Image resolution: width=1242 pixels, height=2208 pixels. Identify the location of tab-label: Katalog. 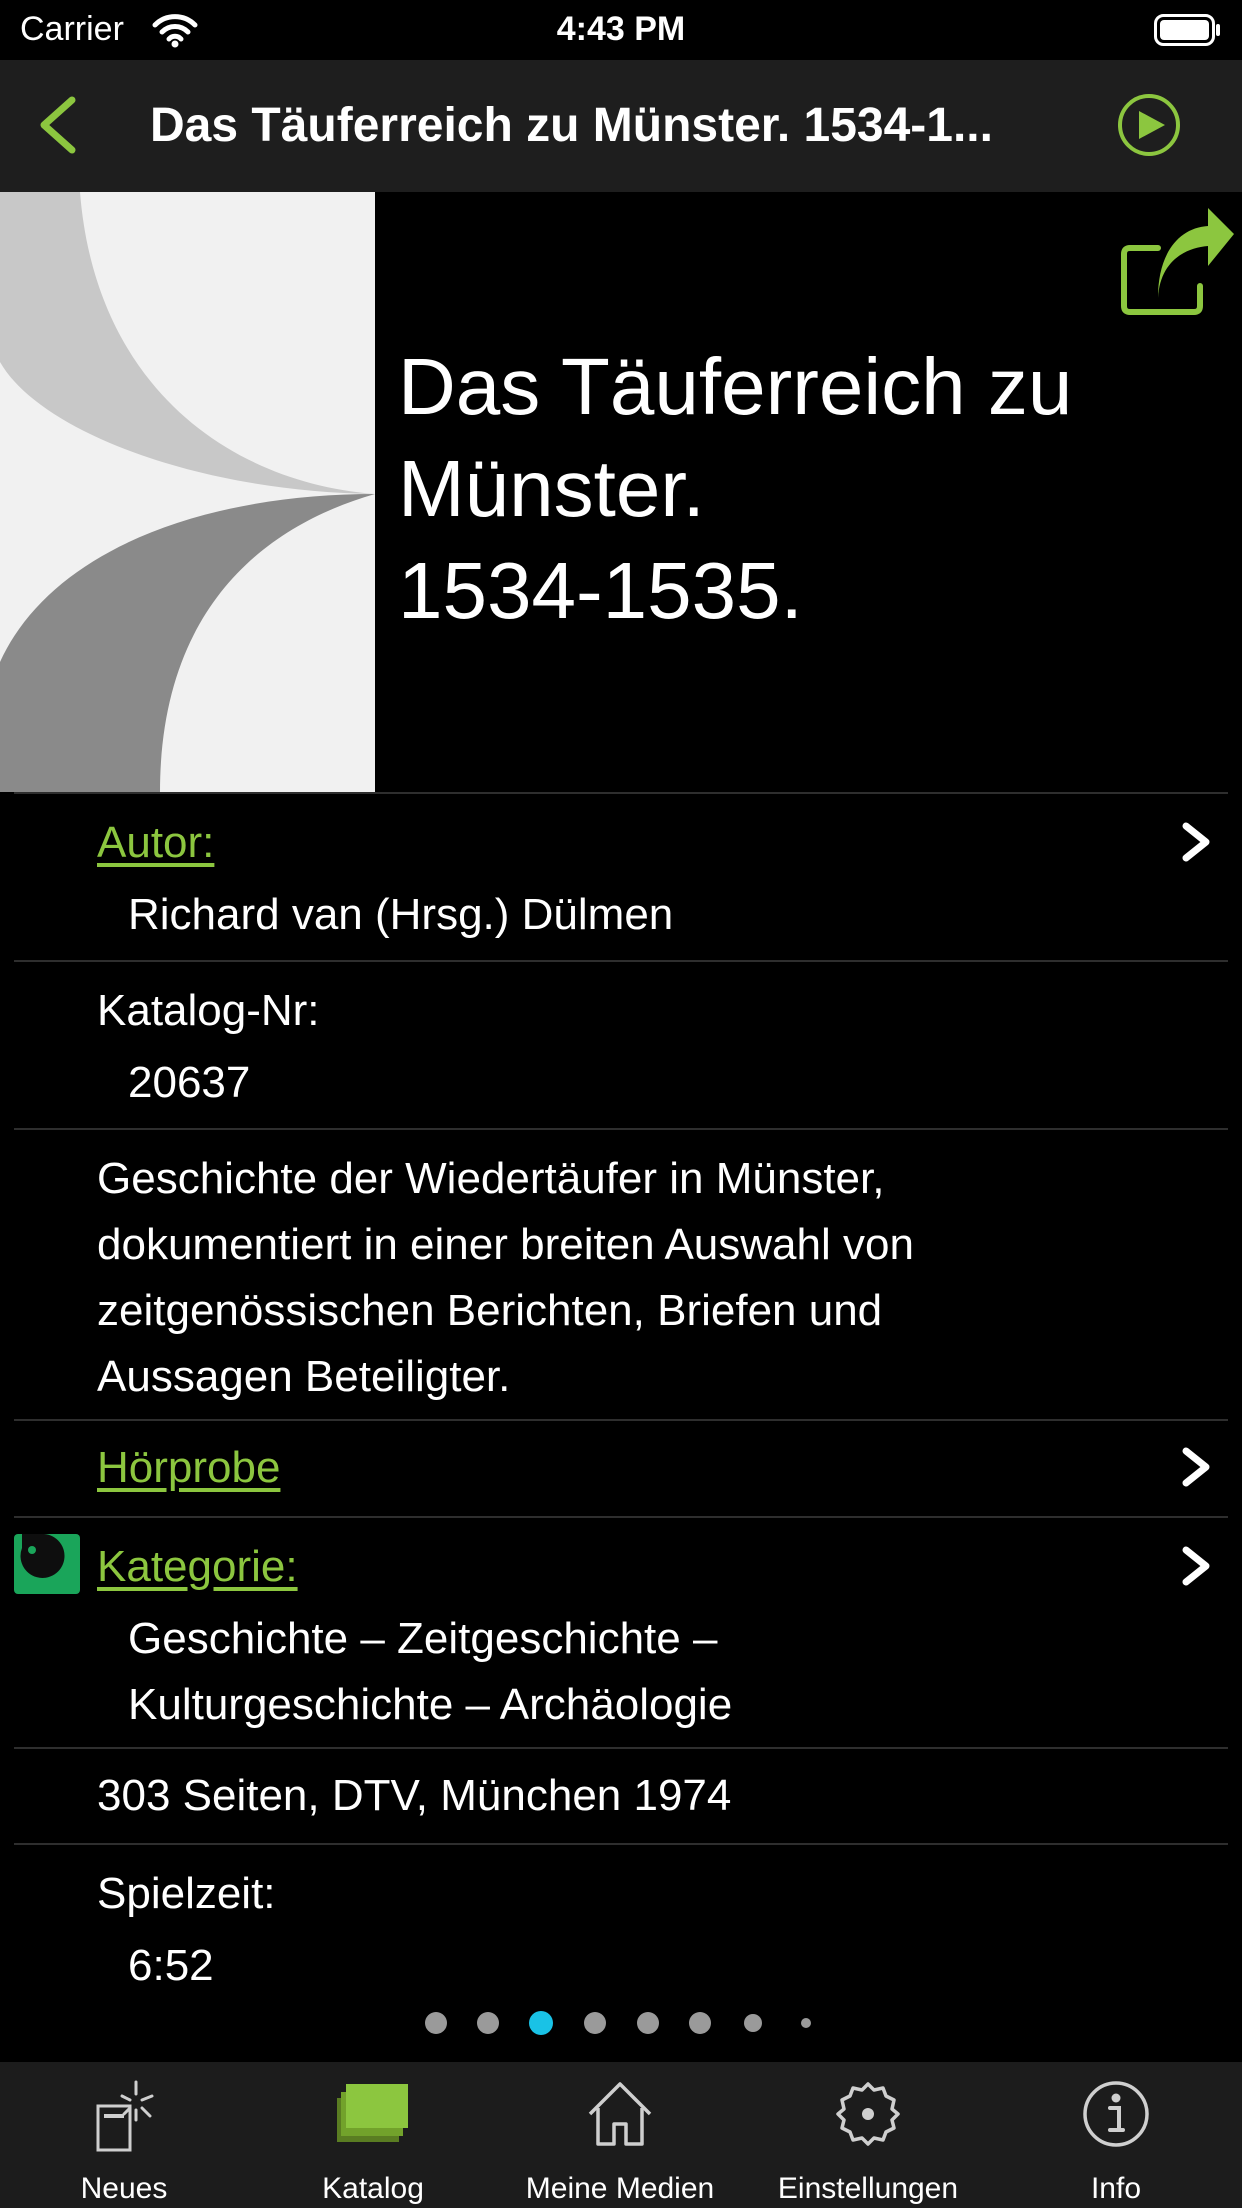
(373, 2188).